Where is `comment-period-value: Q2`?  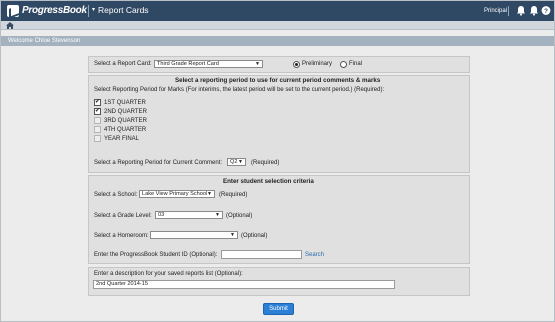
comment-period-value: Q2 is located at coordinates (234, 162).